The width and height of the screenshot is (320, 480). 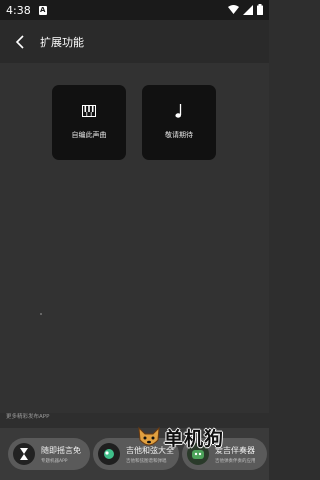 I want to click on feature-label: 敬请期待, so click(x=179, y=135).